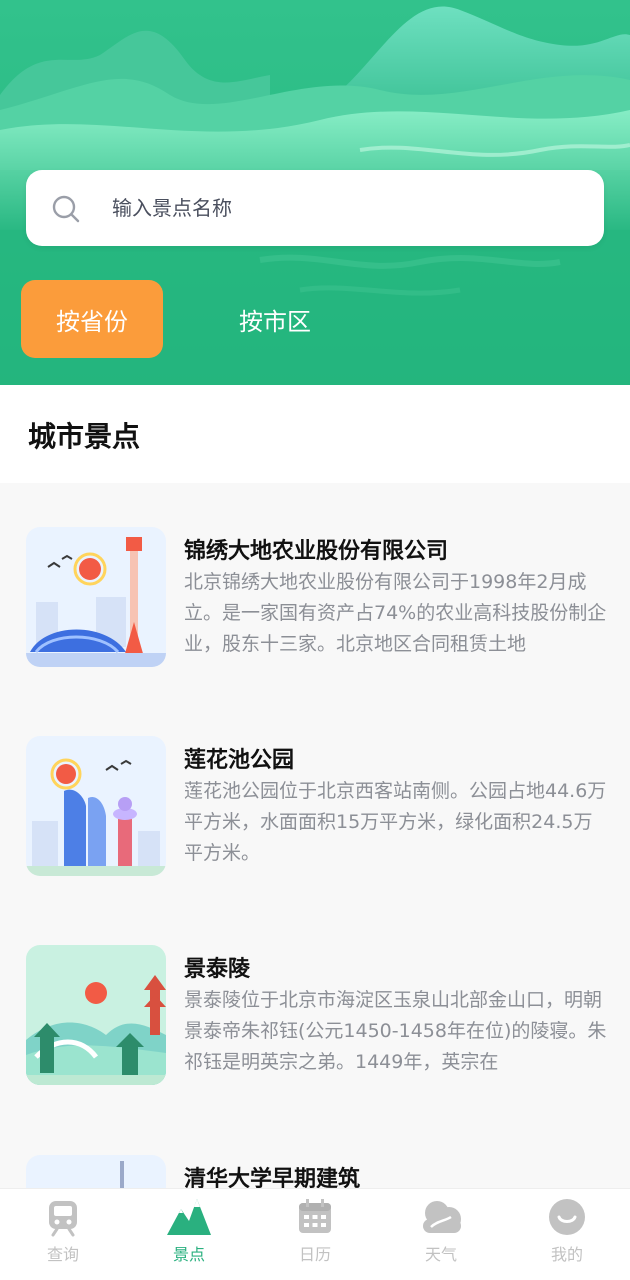 This screenshot has width=630, height=1280. I want to click on profile-icon, so click(567, 1217).